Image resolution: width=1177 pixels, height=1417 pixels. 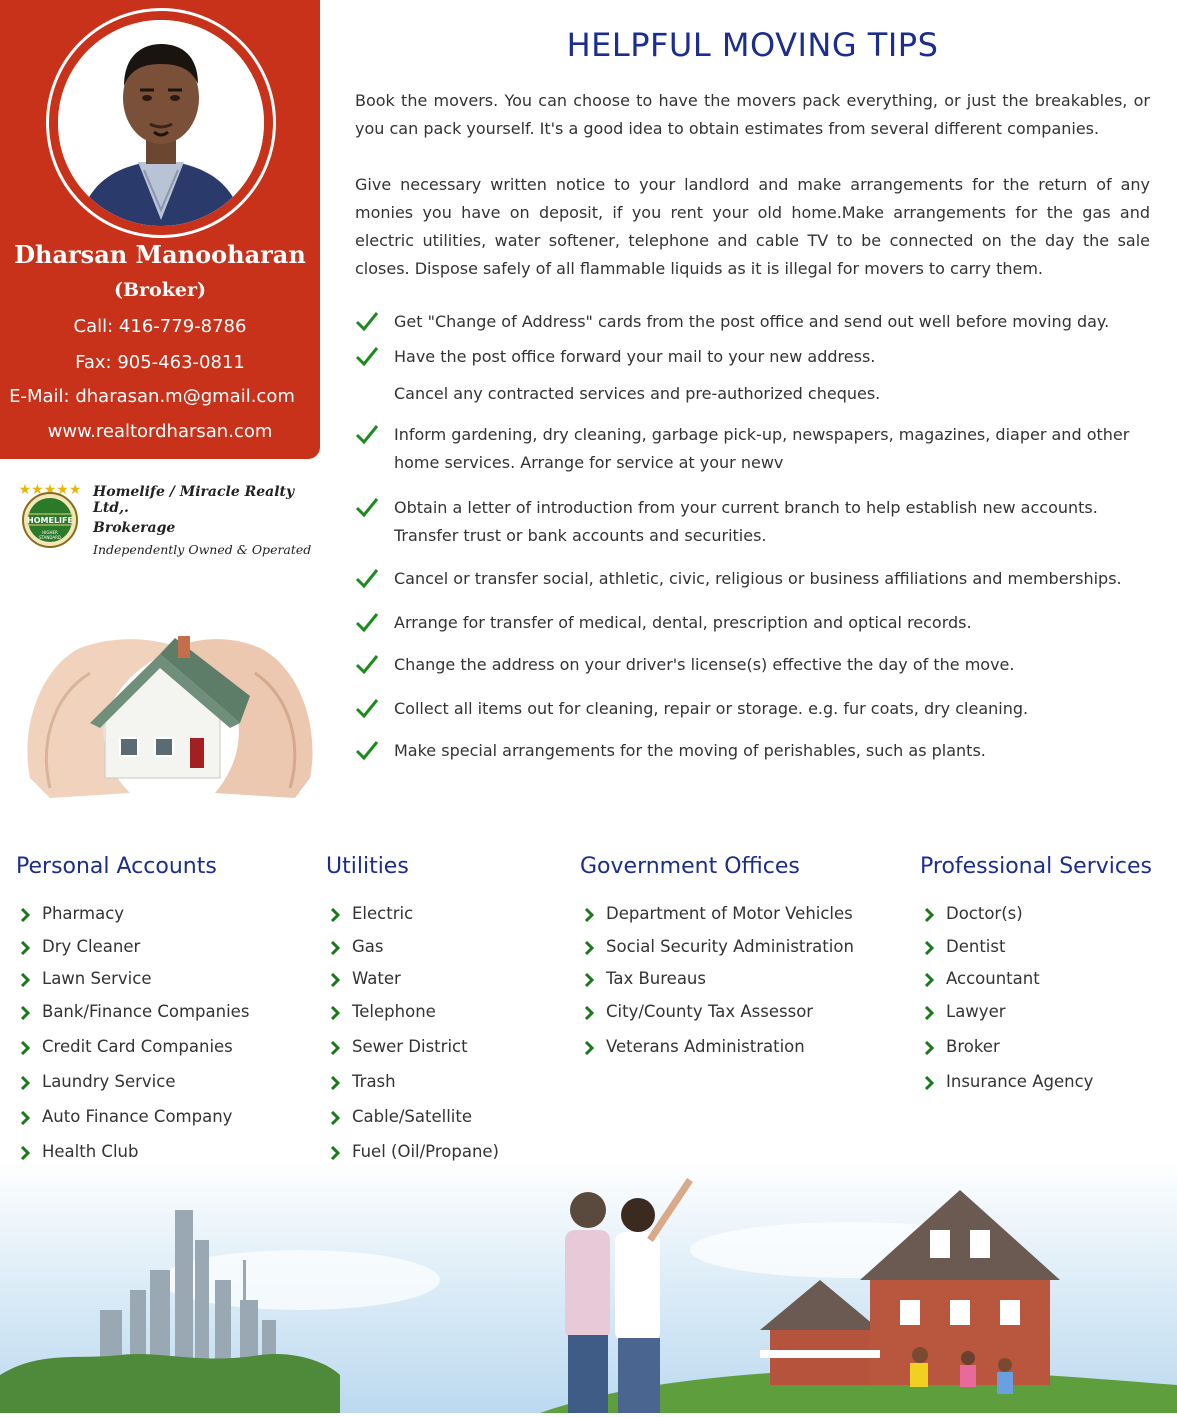 I want to click on list-item-label: Credit Card Companies, so click(x=137, y=1046).